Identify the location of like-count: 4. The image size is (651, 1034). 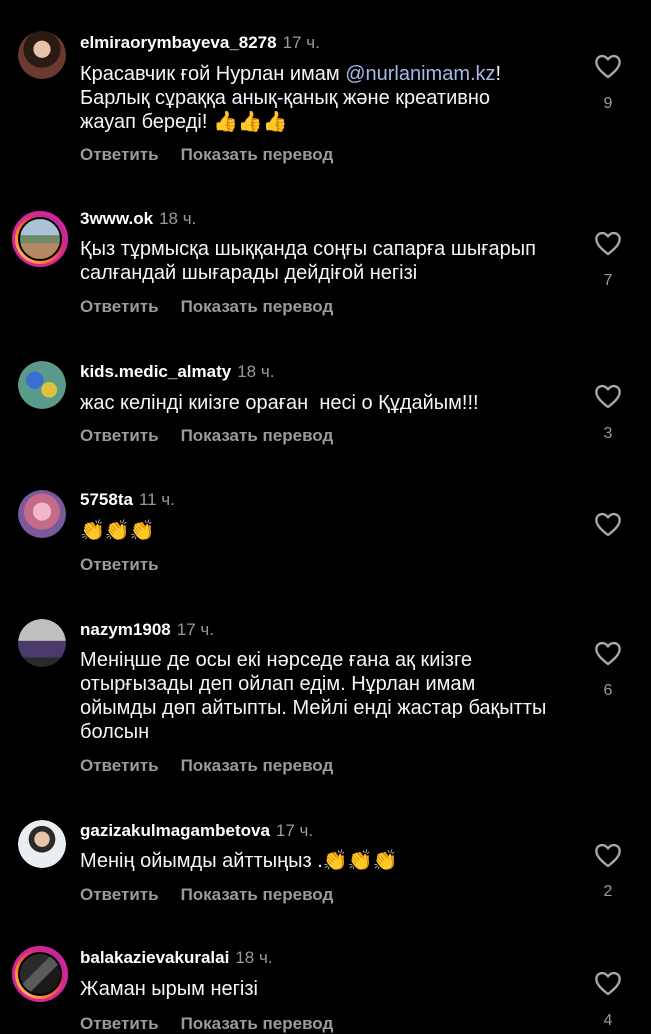
(608, 1020).